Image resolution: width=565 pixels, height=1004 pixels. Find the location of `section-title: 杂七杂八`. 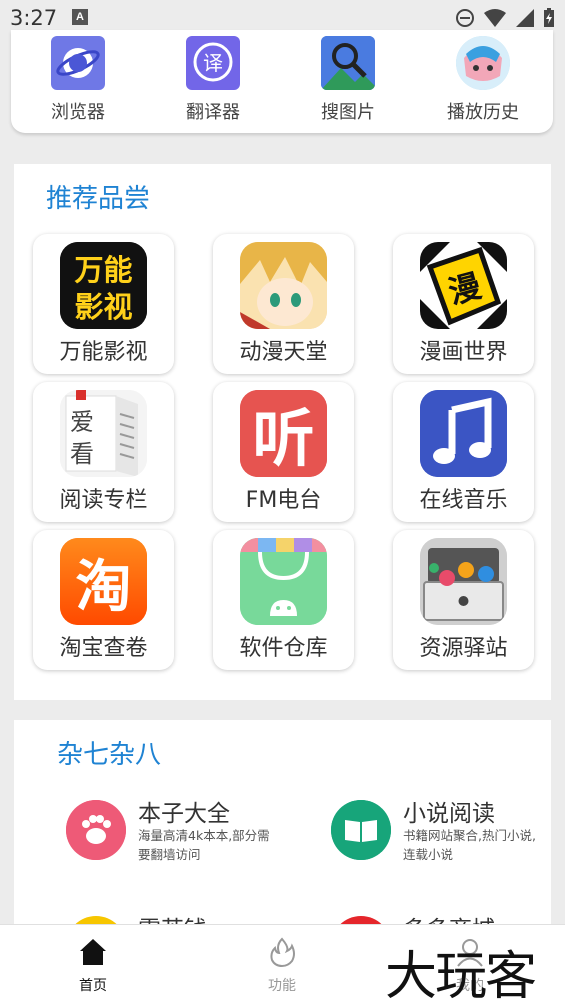

section-title: 杂七杂八 is located at coordinates (109, 755).